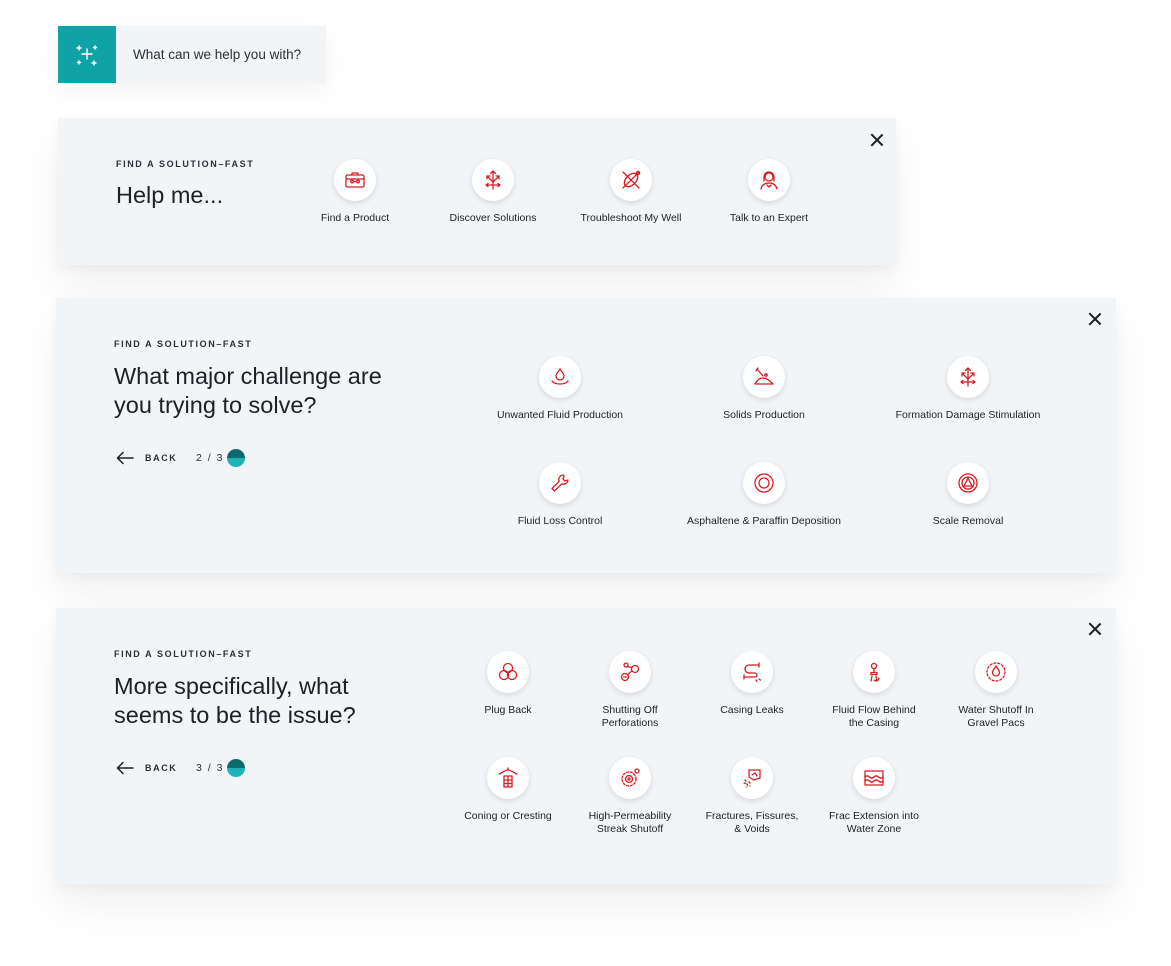 The height and width of the screenshot is (966, 1171). What do you see at coordinates (508, 778) in the screenshot?
I see `coning-icon` at bounding box center [508, 778].